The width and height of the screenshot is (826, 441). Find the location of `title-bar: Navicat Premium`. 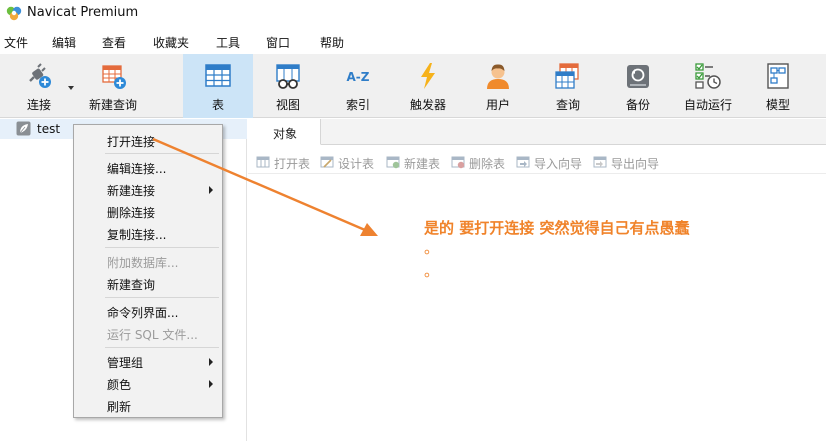

title-bar: Navicat Premium is located at coordinates (413, 13).